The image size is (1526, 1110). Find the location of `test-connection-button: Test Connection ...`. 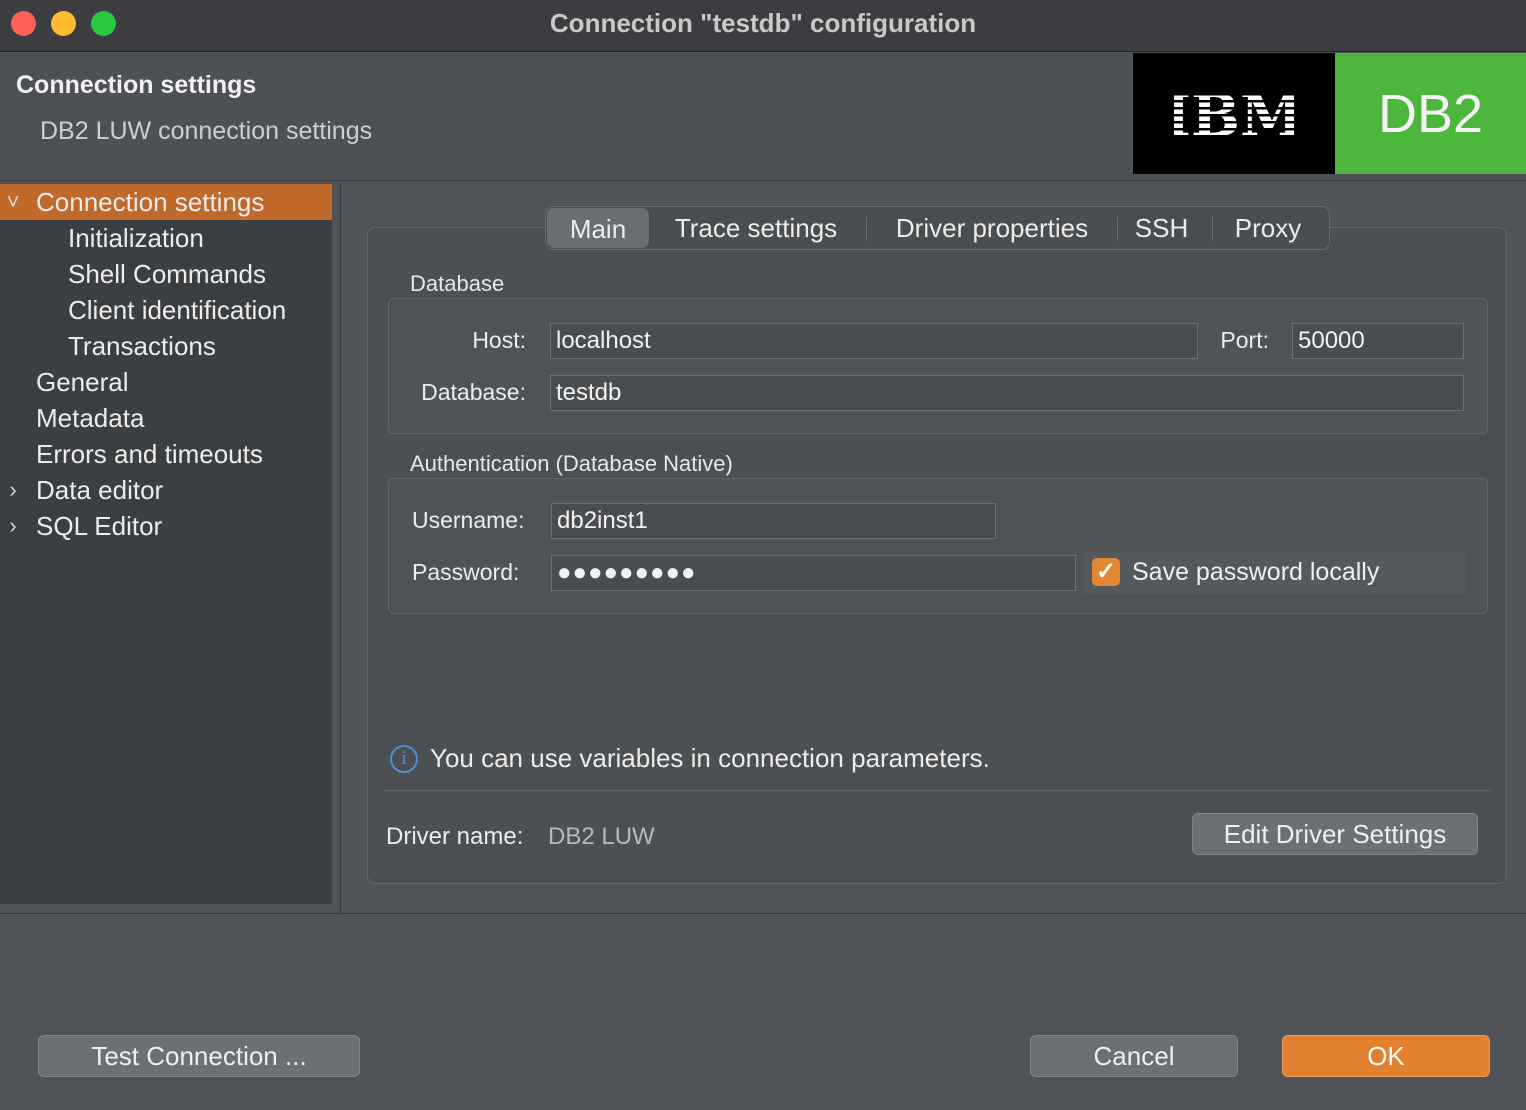

test-connection-button: Test Connection ... is located at coordinates (199, 1056).